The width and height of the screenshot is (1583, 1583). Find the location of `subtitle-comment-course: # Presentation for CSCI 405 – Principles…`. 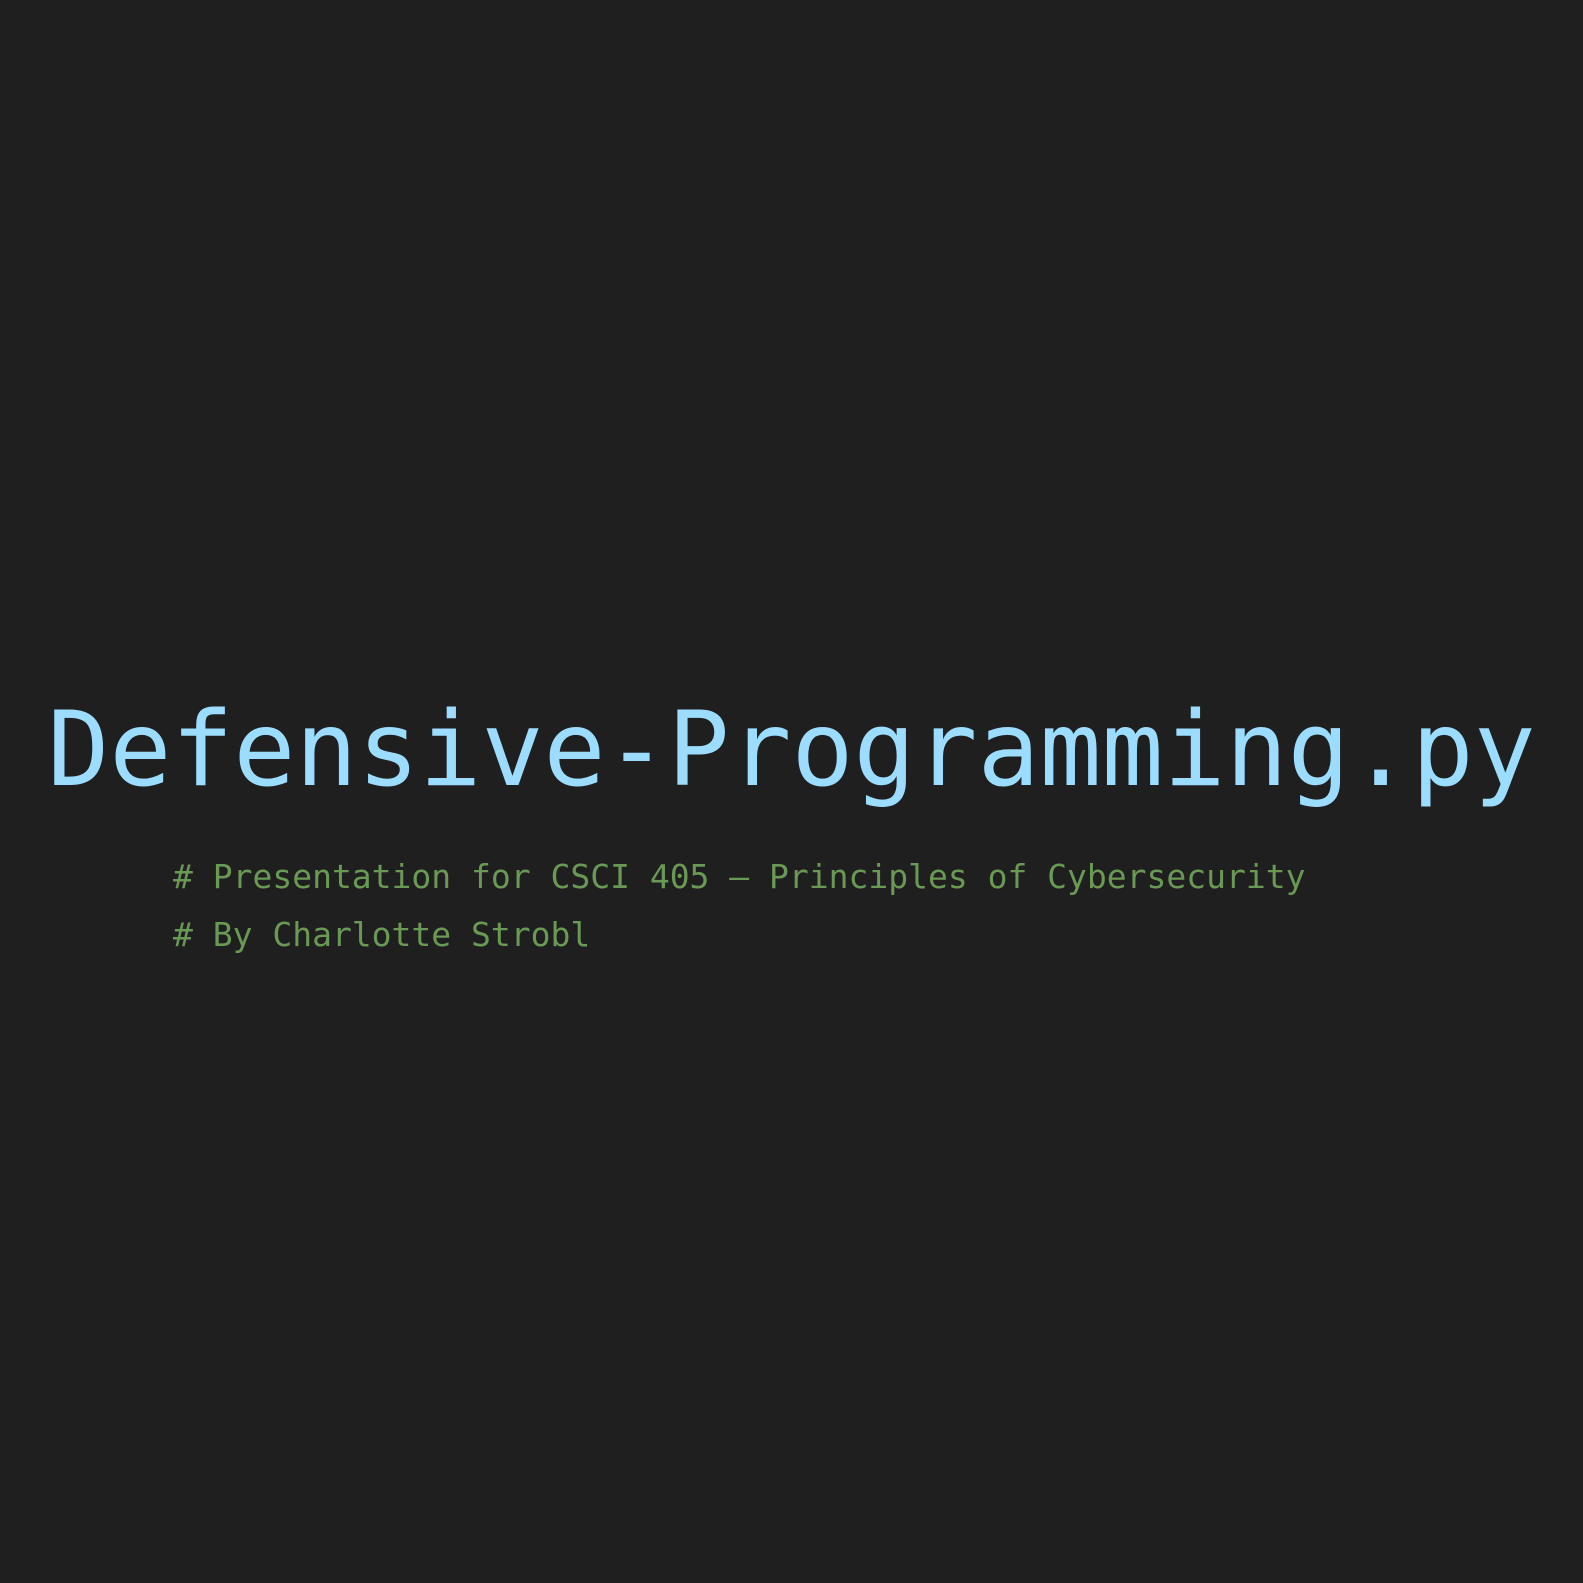

subtitle-comment-course: # Presentation for CSCI 405 – Principles… is located at coordinates (739, 876).